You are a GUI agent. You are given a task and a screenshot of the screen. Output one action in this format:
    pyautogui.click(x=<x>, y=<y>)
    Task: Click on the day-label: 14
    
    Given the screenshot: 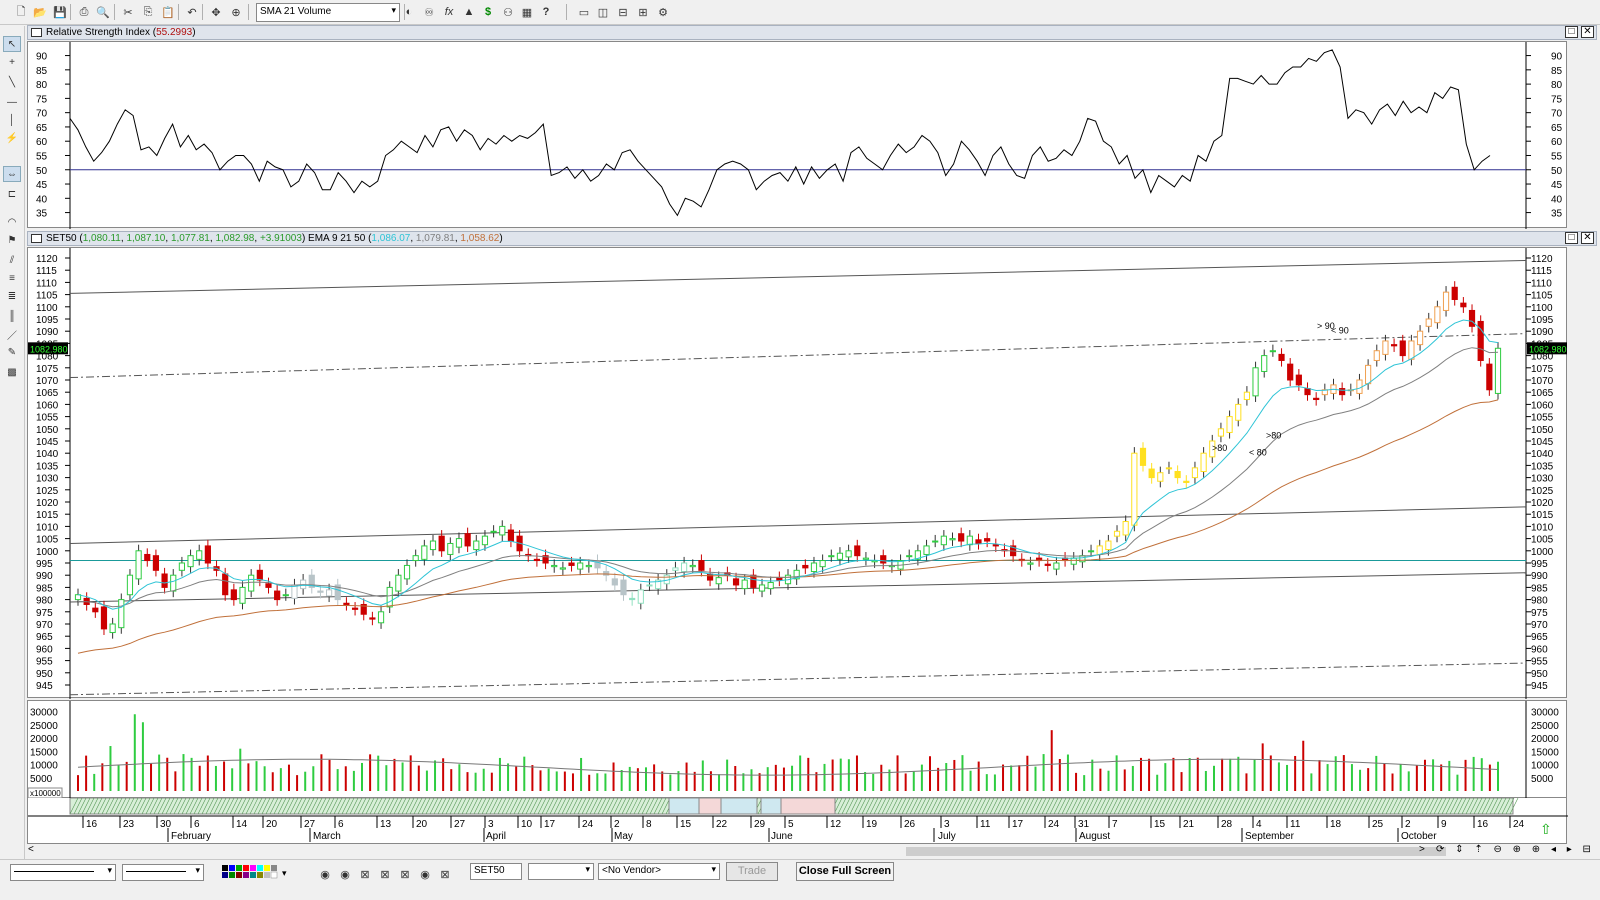 What is the action you would take?
    pyautogui.click(x=242, y=824)
    